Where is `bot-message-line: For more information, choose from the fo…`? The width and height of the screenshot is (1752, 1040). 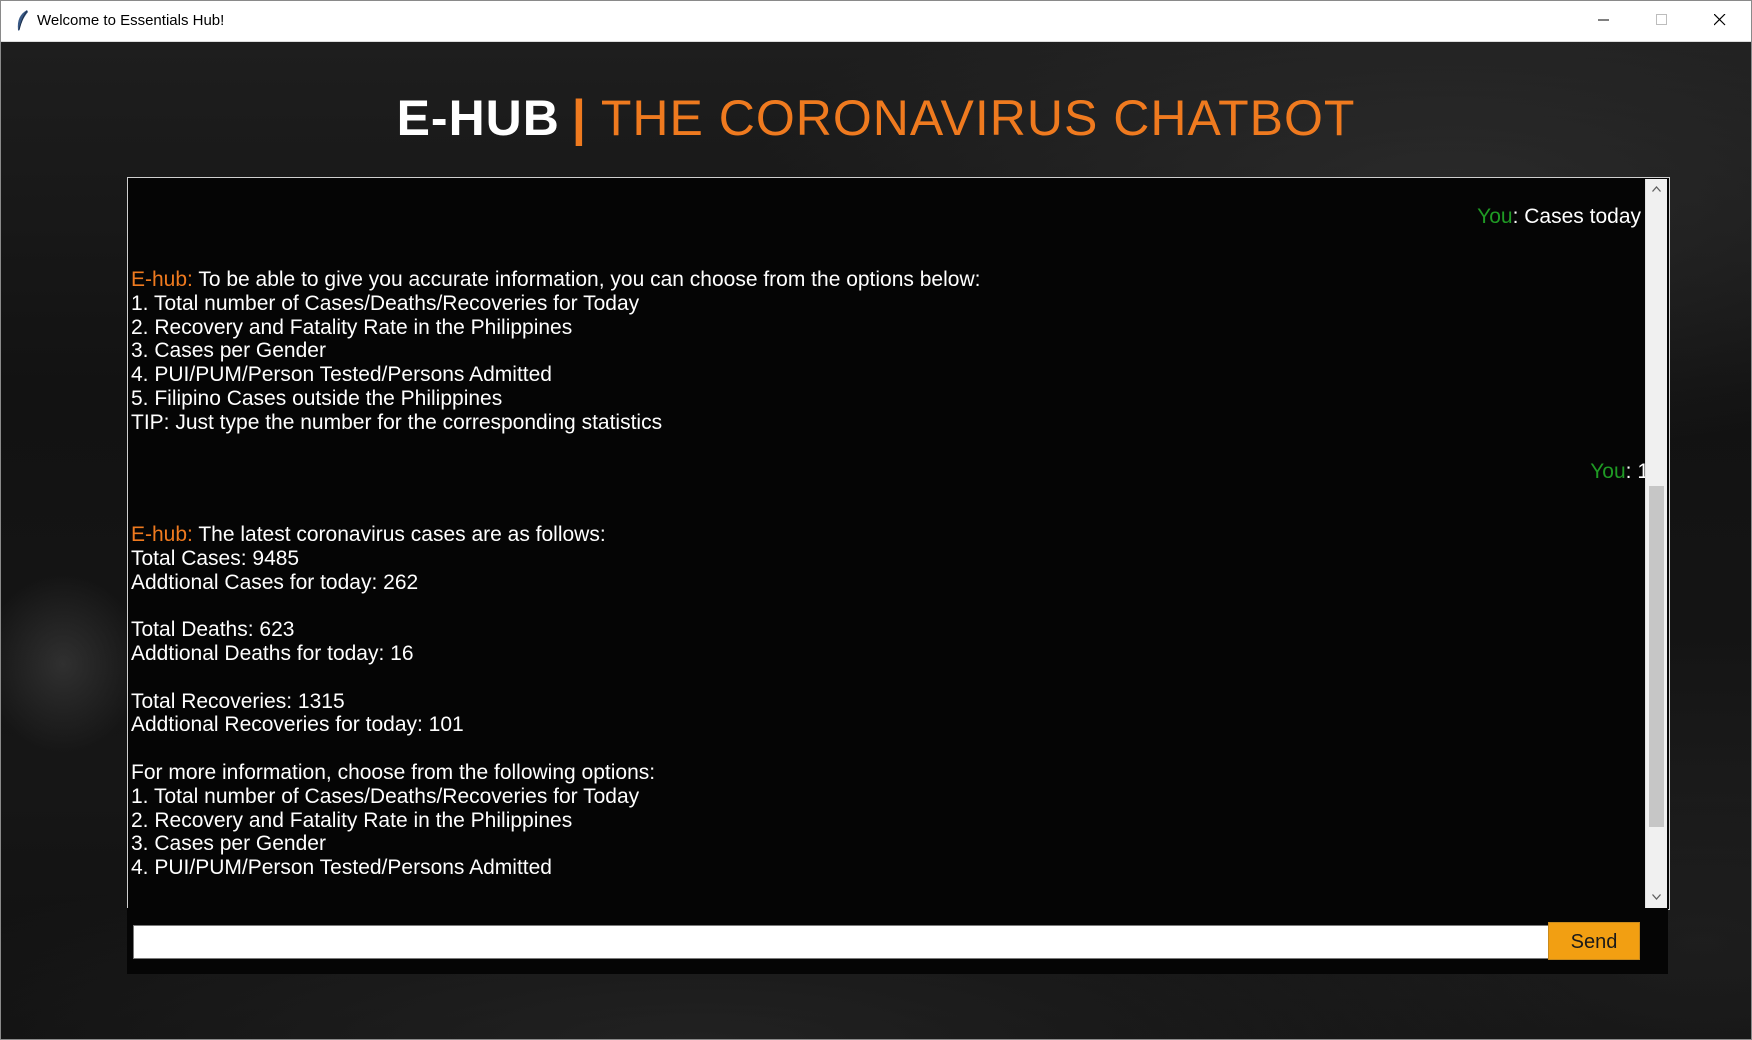
bot-message-line: For more information, choose from the fo… is located at coordinates (393, 772).